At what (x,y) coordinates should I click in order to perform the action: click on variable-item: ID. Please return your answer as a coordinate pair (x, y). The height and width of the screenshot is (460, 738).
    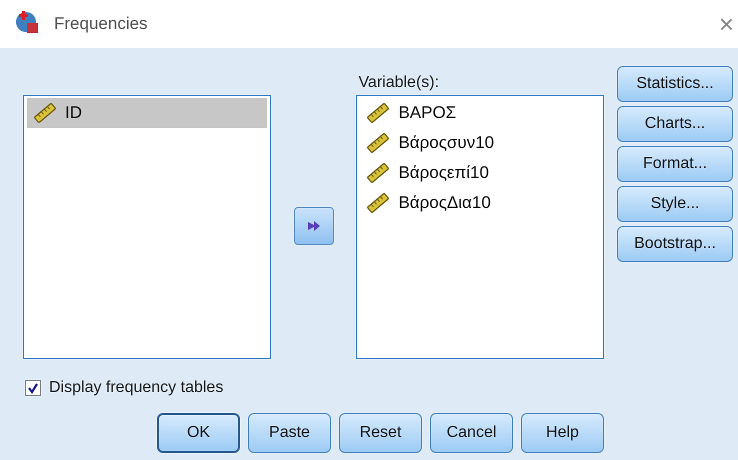
    Looking at the image, I should click on (147, 113).